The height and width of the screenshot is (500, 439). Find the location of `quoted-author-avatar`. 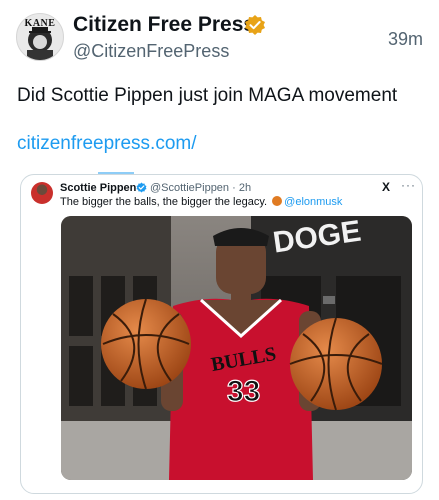

quoted-author-avatar is located at coordinates (42, 193).